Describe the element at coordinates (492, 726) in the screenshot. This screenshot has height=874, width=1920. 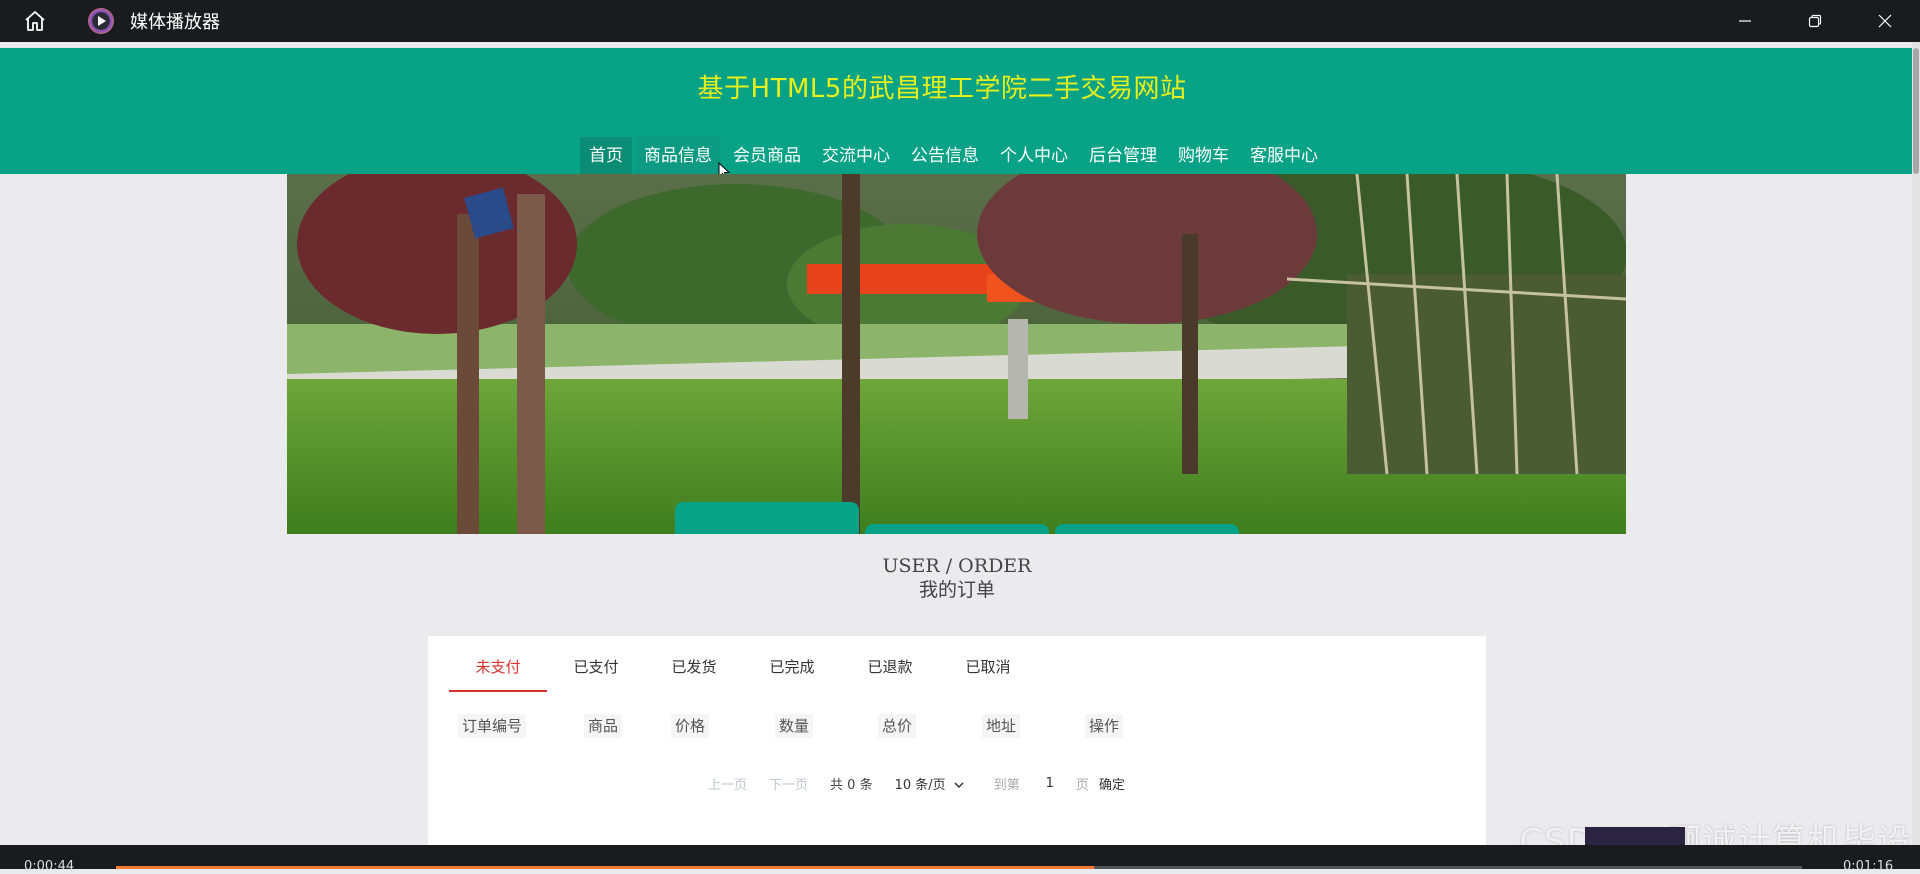
I see `column-order-number: 订单编号` at that location.